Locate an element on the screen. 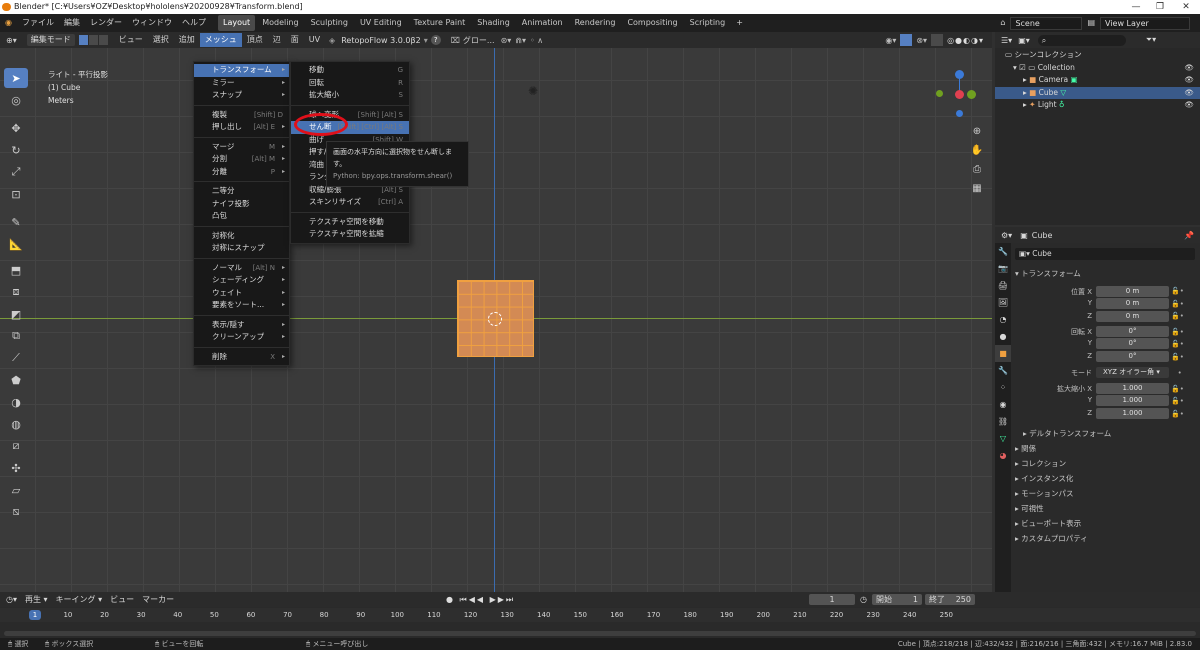 The width and height of the screenshot is (1200, 650). start-frame-field: 開始 1 is located at coordinates (897, 599).